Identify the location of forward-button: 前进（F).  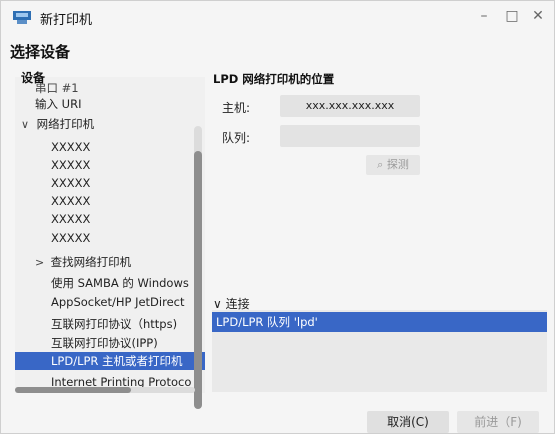
(498, 422).